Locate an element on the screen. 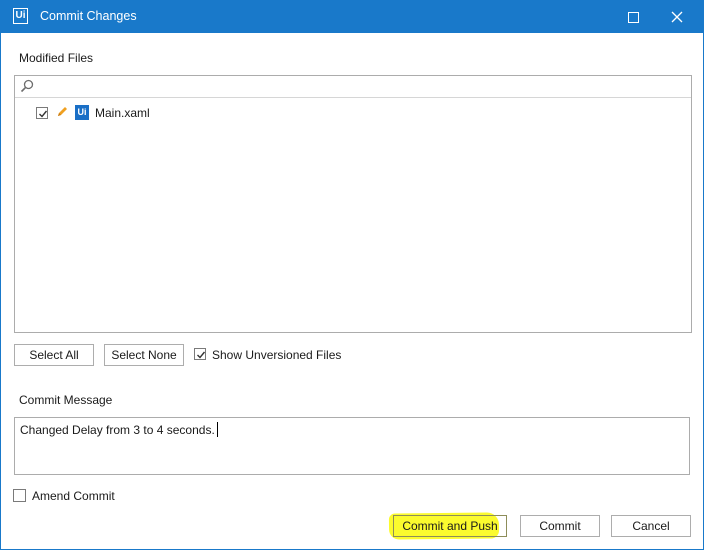 Image resolution: width=704 pixels, height=550 pixels. file-search-row is located at coordinates (353, 87).